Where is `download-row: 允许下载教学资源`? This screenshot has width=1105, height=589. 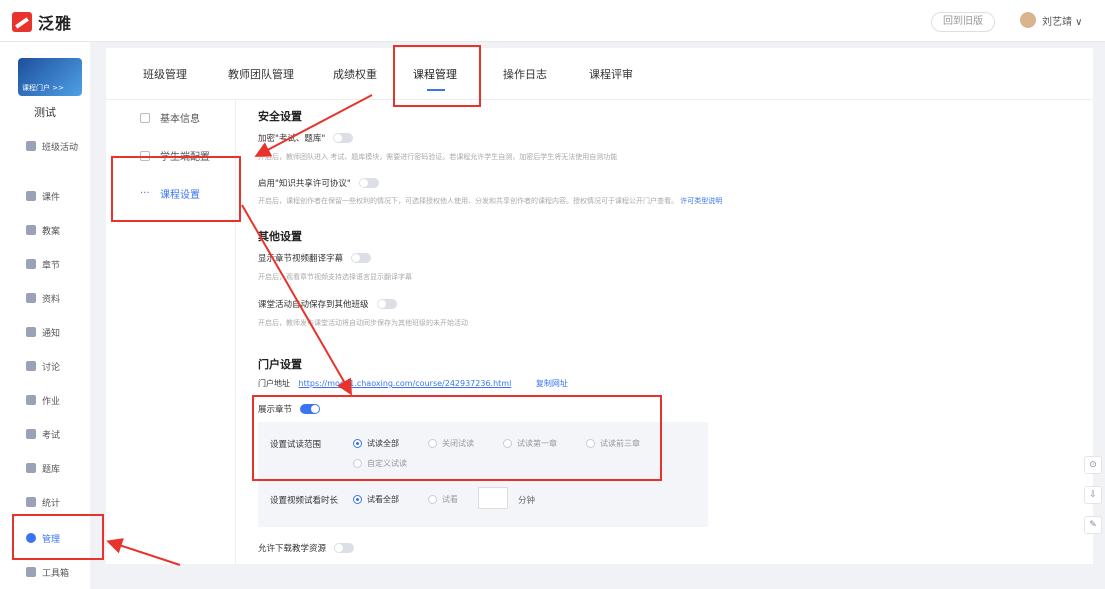 download-row: 允许下载教学资源 is located at coordinates (306, 548).